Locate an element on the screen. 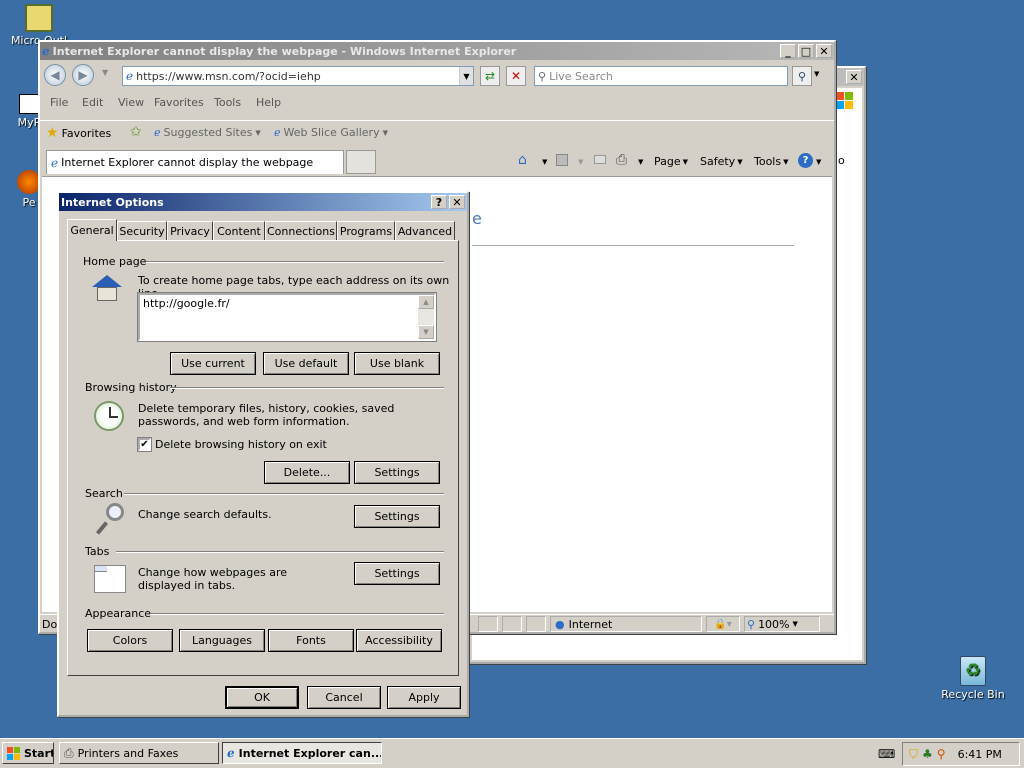  start-button: Start is located at coordinates (28, 753).